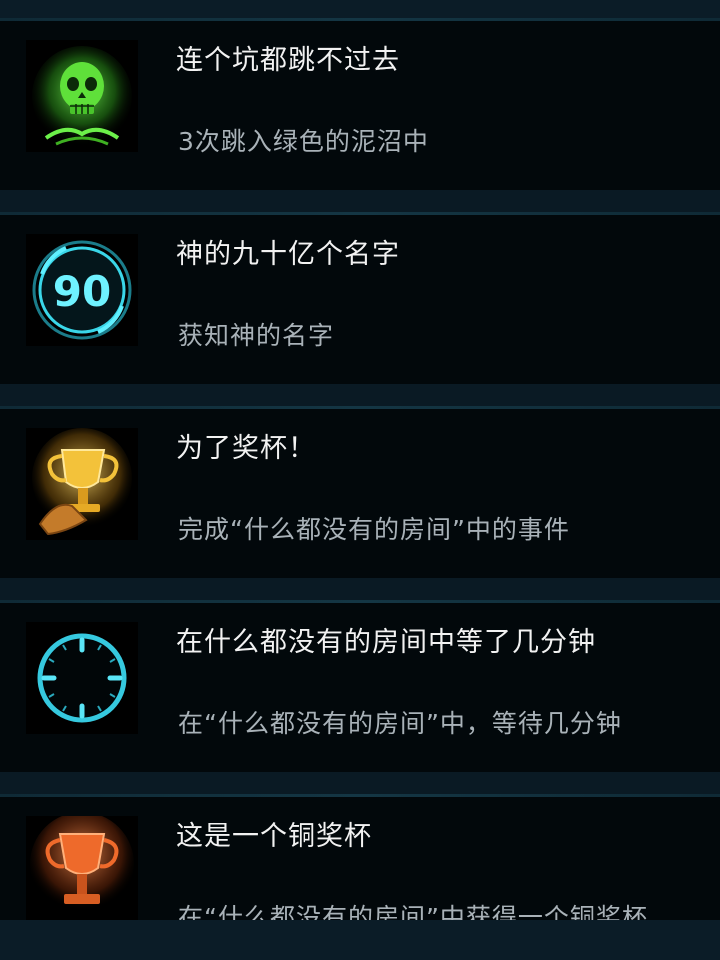 The height and width of the screenshot is (960, 720). I want to click on achievement-title: 这是一个铜奖杯, so click(274, 836).